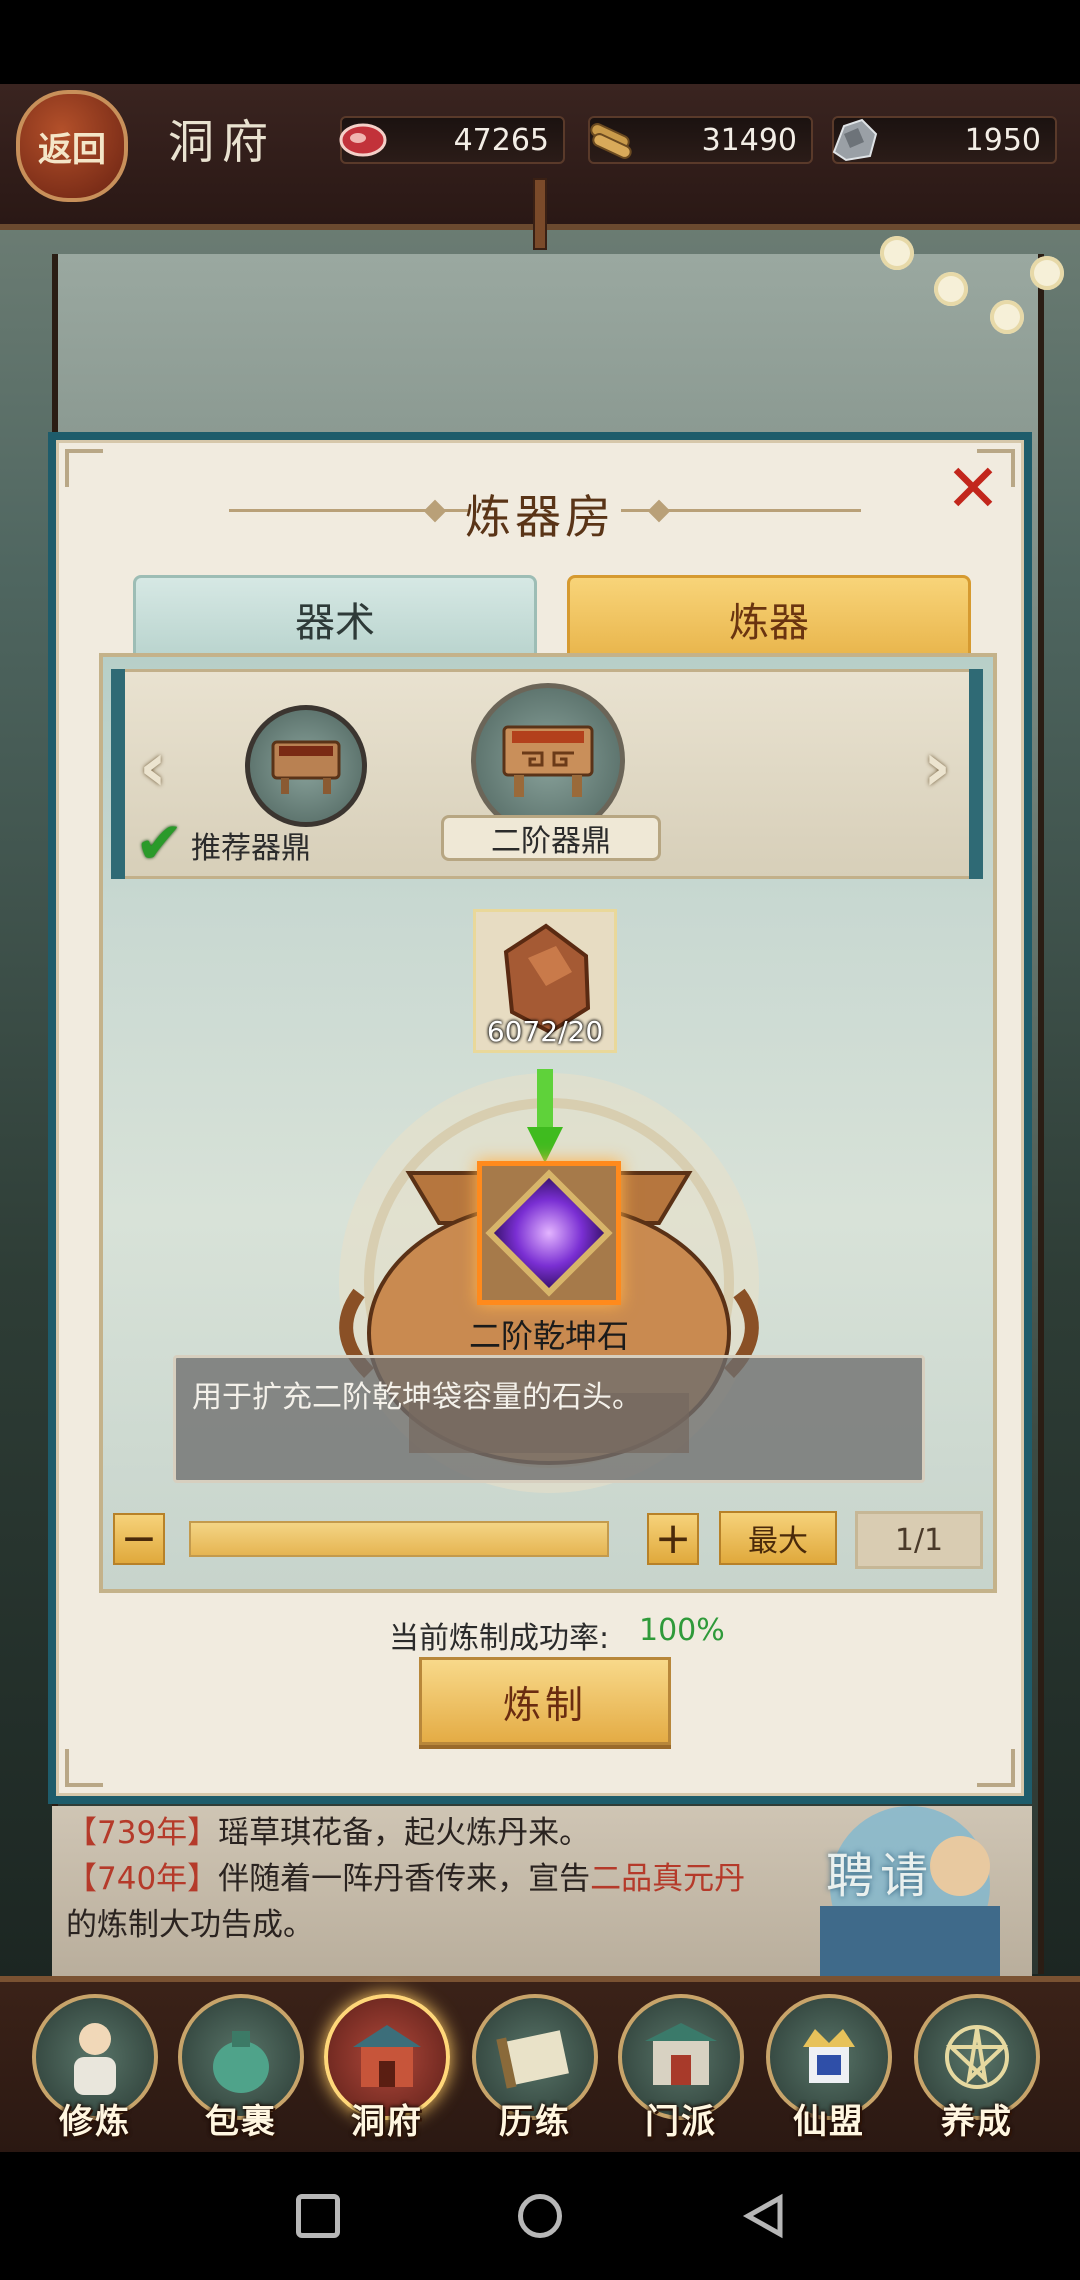 The width and height of the screenshot is (1080, 2280). I want to click on success-rate-label: 当前炼制成功率:, so click(499, 1638).